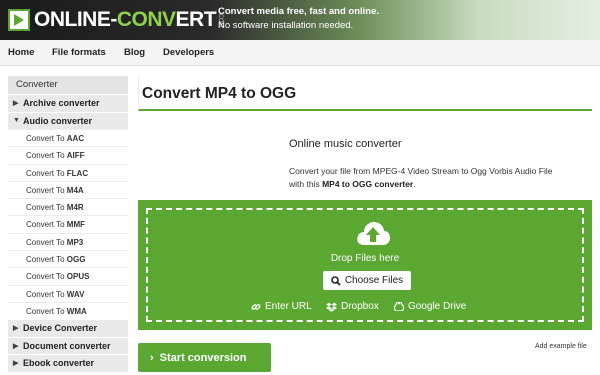 This screenshot has height=375, width=600. I want to click on sidebar-subitem-mp3: Convert To MP3, so click(68, 241).